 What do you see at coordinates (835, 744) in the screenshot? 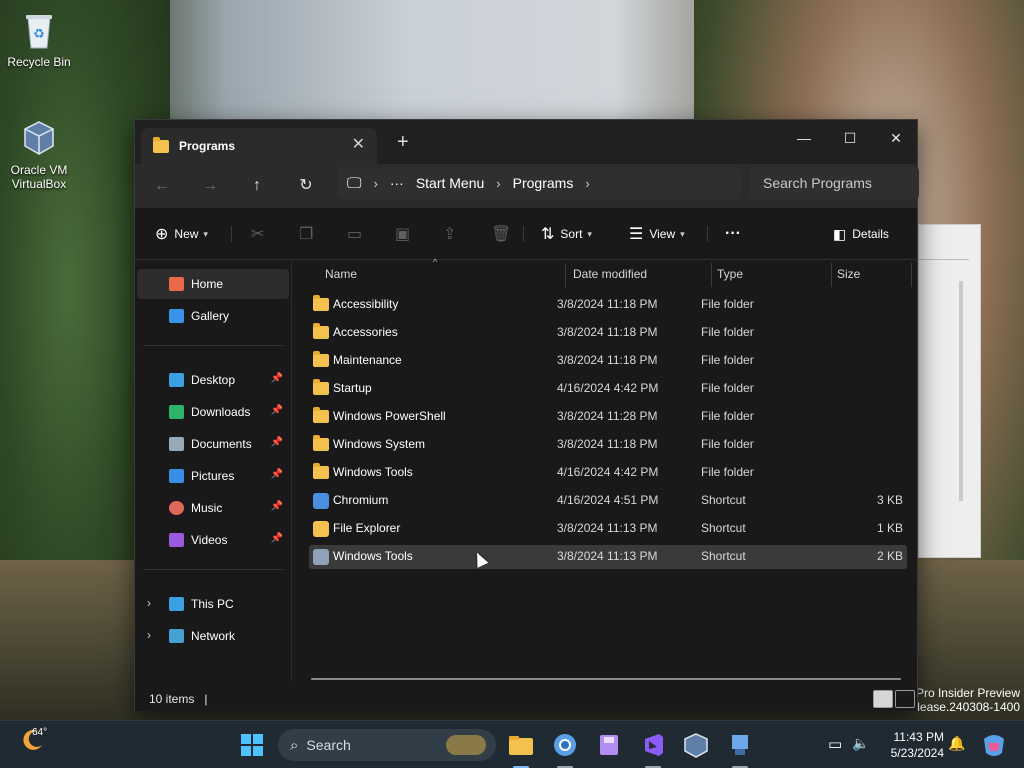
I see `network-tray-icon: ▭` at bounding box center [835, 744].